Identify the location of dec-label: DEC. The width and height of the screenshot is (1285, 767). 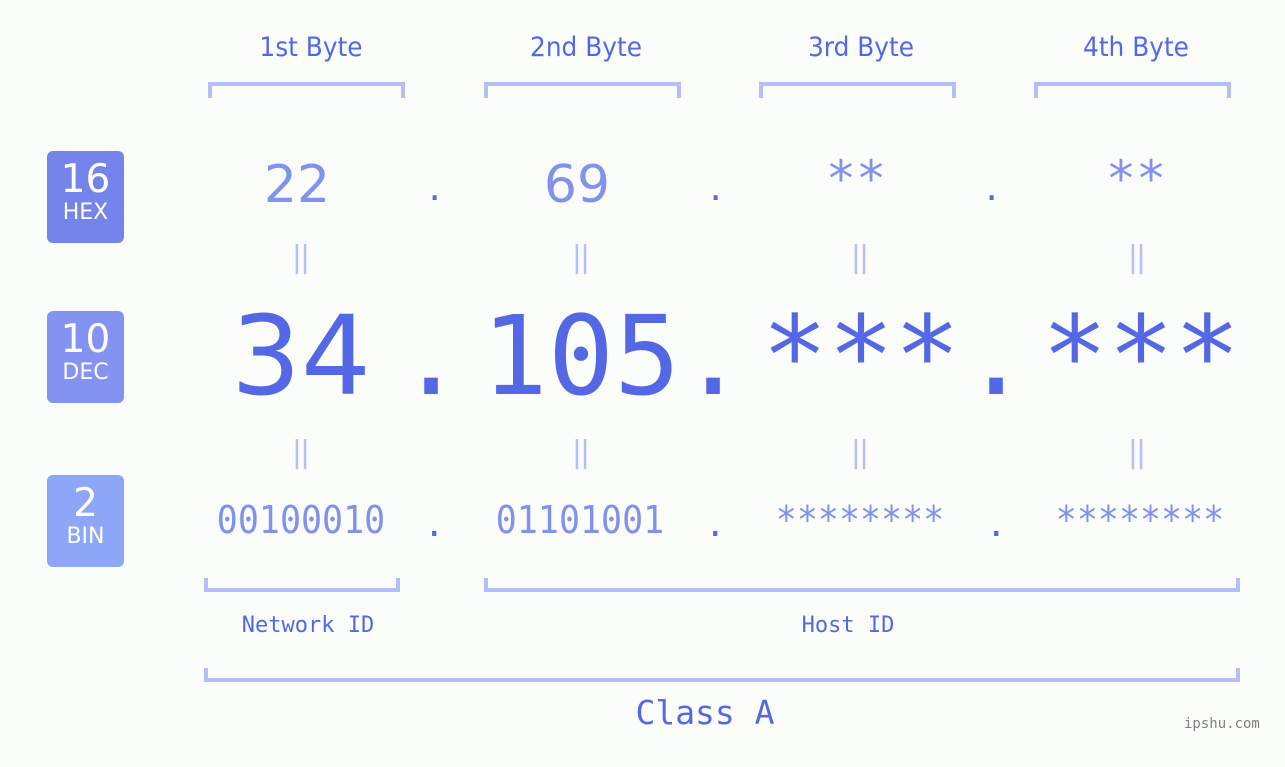
(85, 372).